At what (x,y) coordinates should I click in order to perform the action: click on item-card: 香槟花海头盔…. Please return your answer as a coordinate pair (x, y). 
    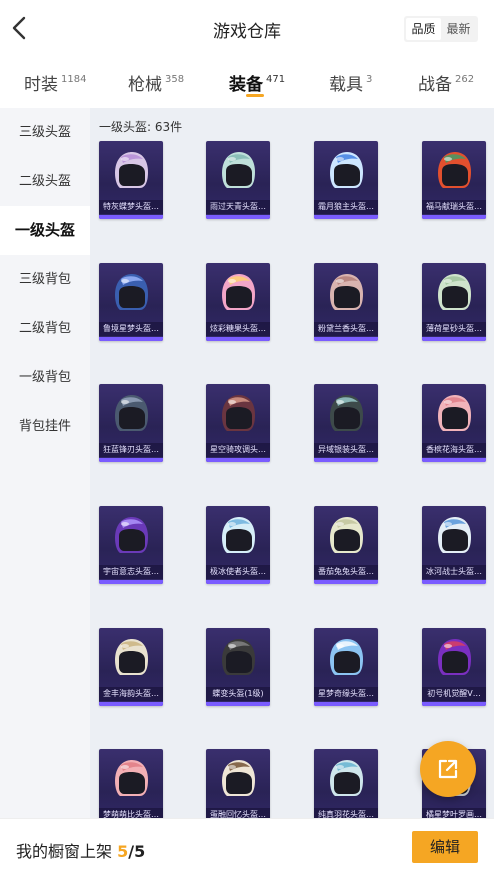
    Looking at the image, I should click on (454, 423).